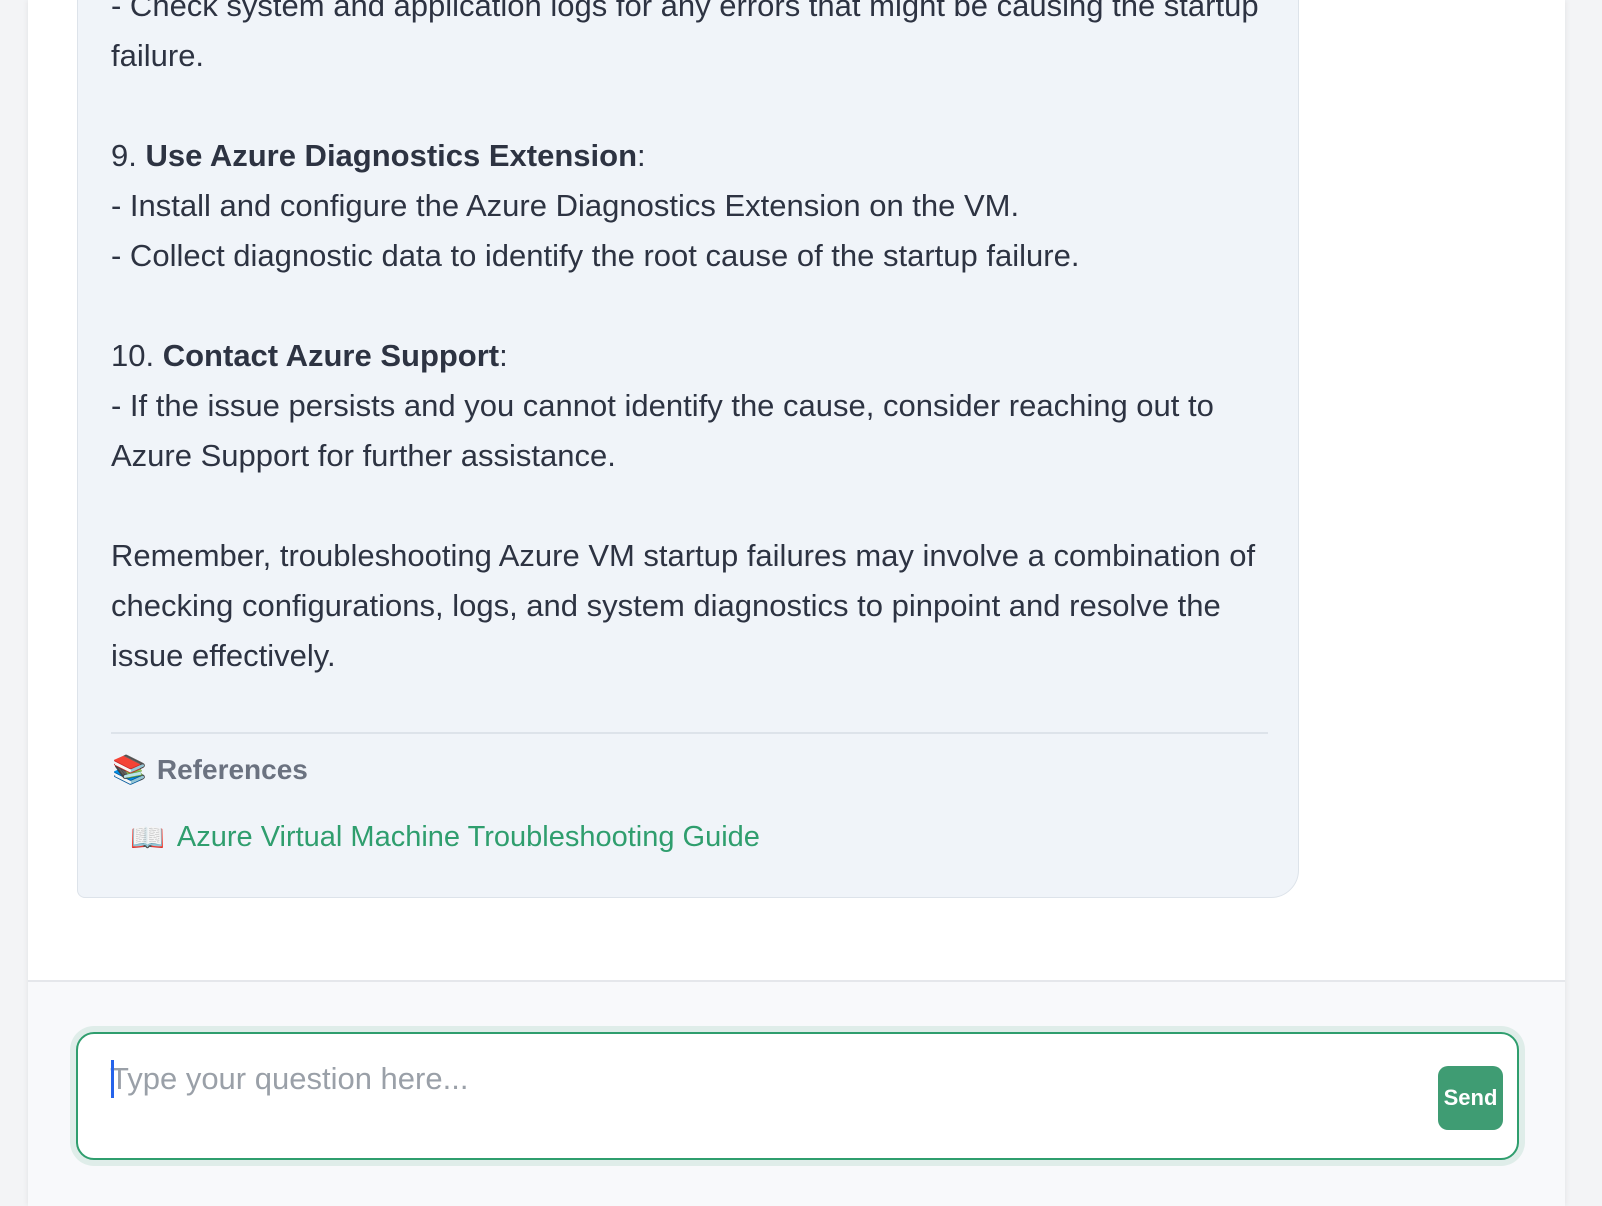 The width and height of the screenshot is (1602, 1206). I want to click on references-heading: 📚 References, so click(210, 770).